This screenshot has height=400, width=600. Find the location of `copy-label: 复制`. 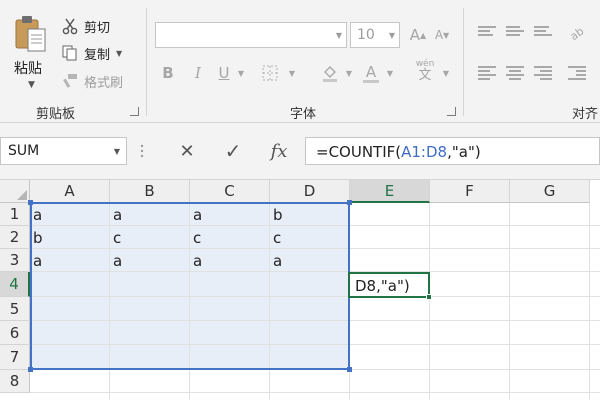

copy-label: 复制 is located at coordinates (97, 55).